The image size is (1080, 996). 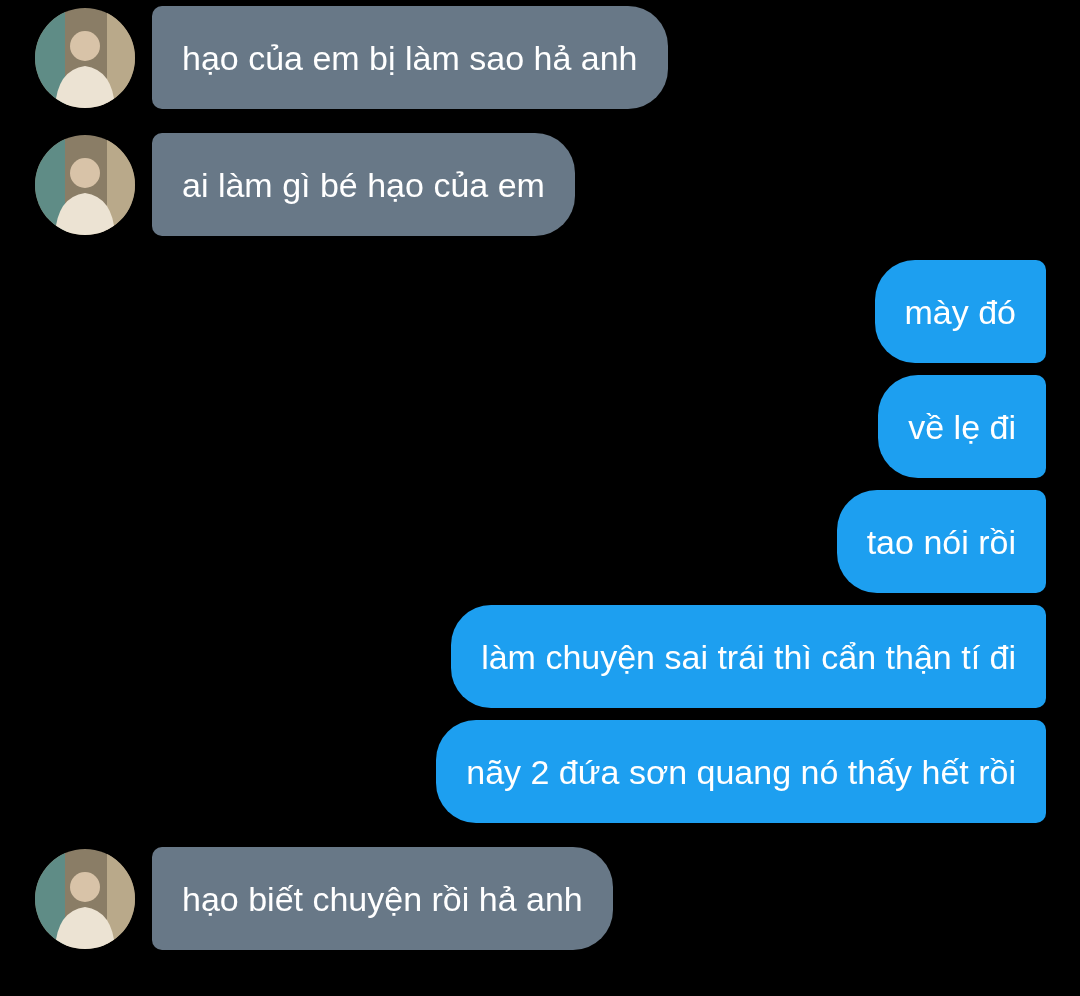 I want to click on message-bubble: làm chuyện sai trái thì cẩn thận tí đi, so click(x=748, y=656).